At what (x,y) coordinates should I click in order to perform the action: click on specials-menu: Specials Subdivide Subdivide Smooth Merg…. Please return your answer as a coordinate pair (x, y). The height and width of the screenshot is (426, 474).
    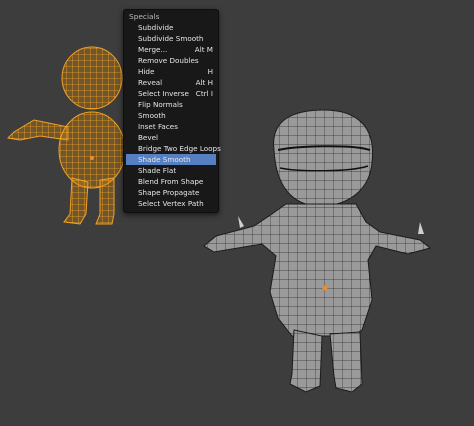
    Looking at the image, I should click on (172, 111).